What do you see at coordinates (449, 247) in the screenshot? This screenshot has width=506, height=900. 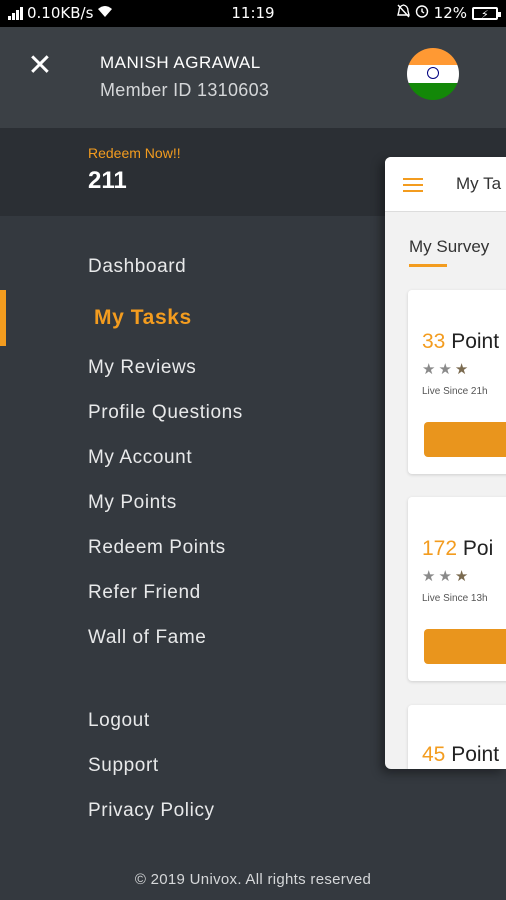 I see `tab-my-survey: My Survey` at bounding box center [449, 247].